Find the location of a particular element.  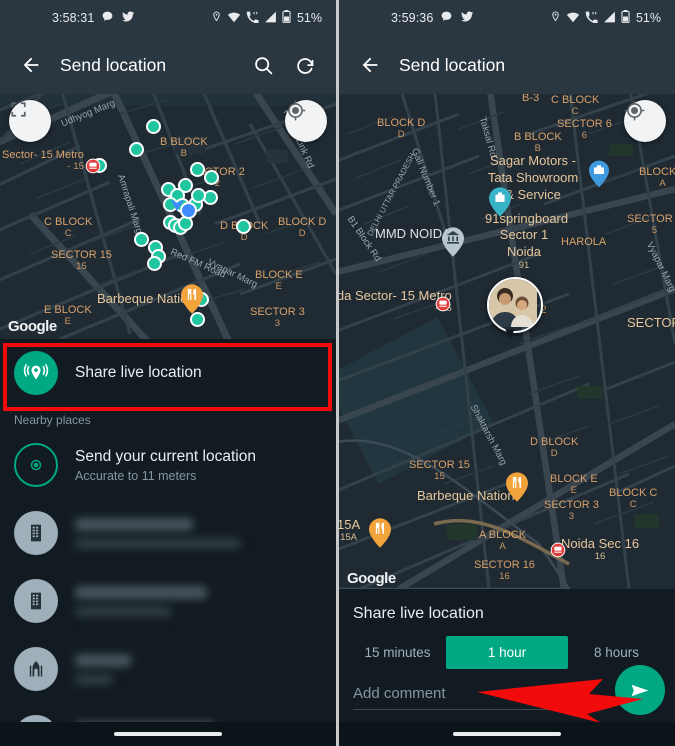

duration-options: 15 minutes 1 hour 8 hours is located at coordinates (507, 652).